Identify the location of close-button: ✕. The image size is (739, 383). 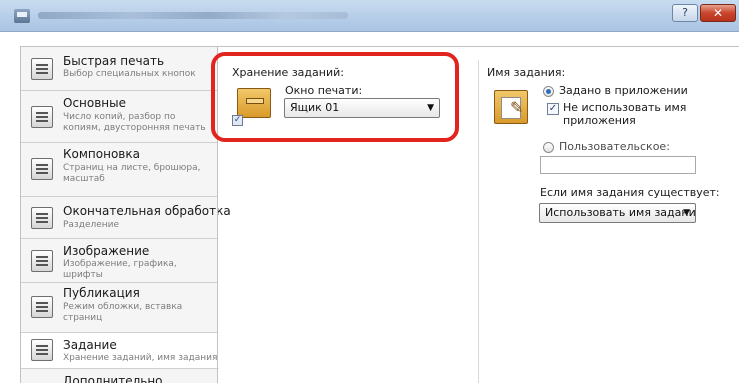
(718, 13).